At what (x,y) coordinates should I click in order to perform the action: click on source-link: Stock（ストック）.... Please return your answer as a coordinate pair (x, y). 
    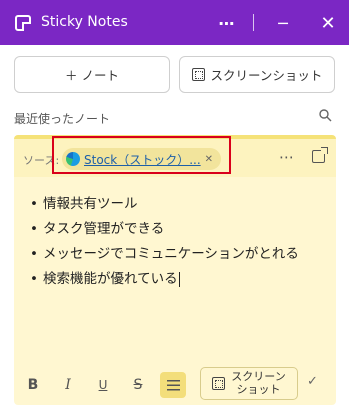
    Looking at the image, I should click on (142, 159).